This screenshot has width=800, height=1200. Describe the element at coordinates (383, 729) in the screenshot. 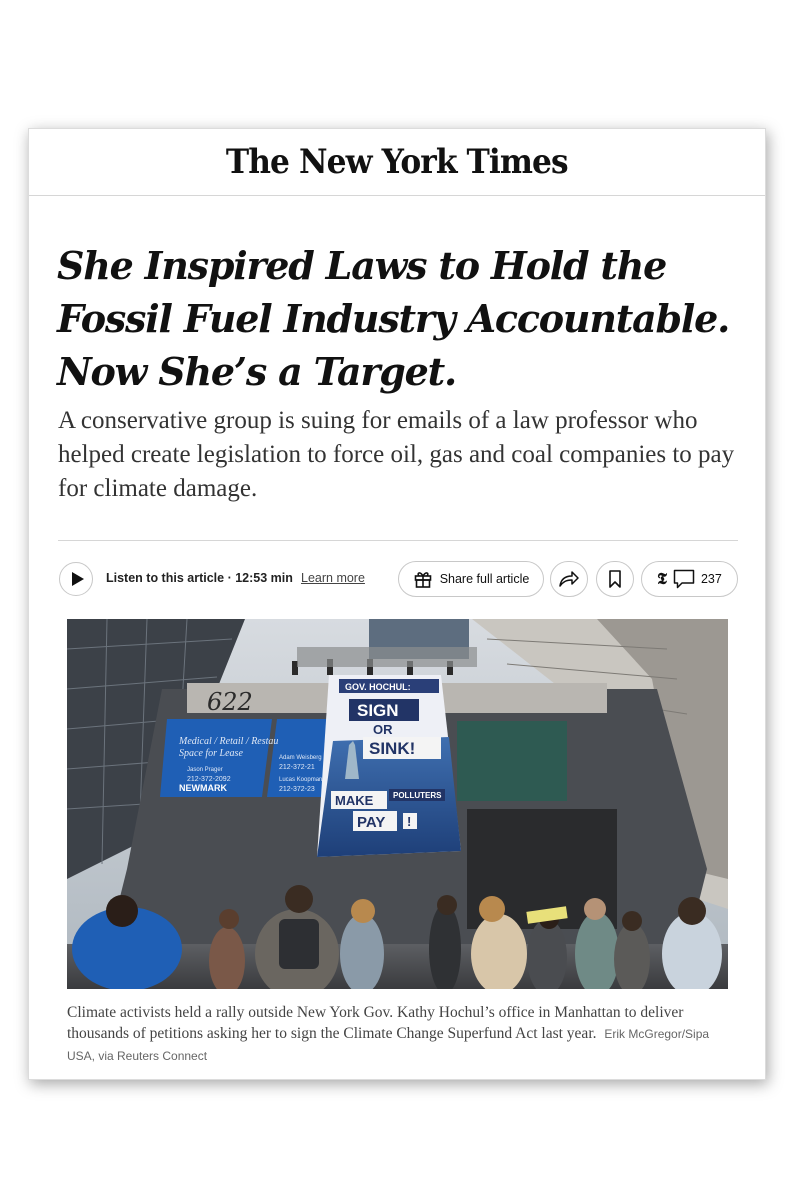

I see `banner-line-2: OR` at that location.